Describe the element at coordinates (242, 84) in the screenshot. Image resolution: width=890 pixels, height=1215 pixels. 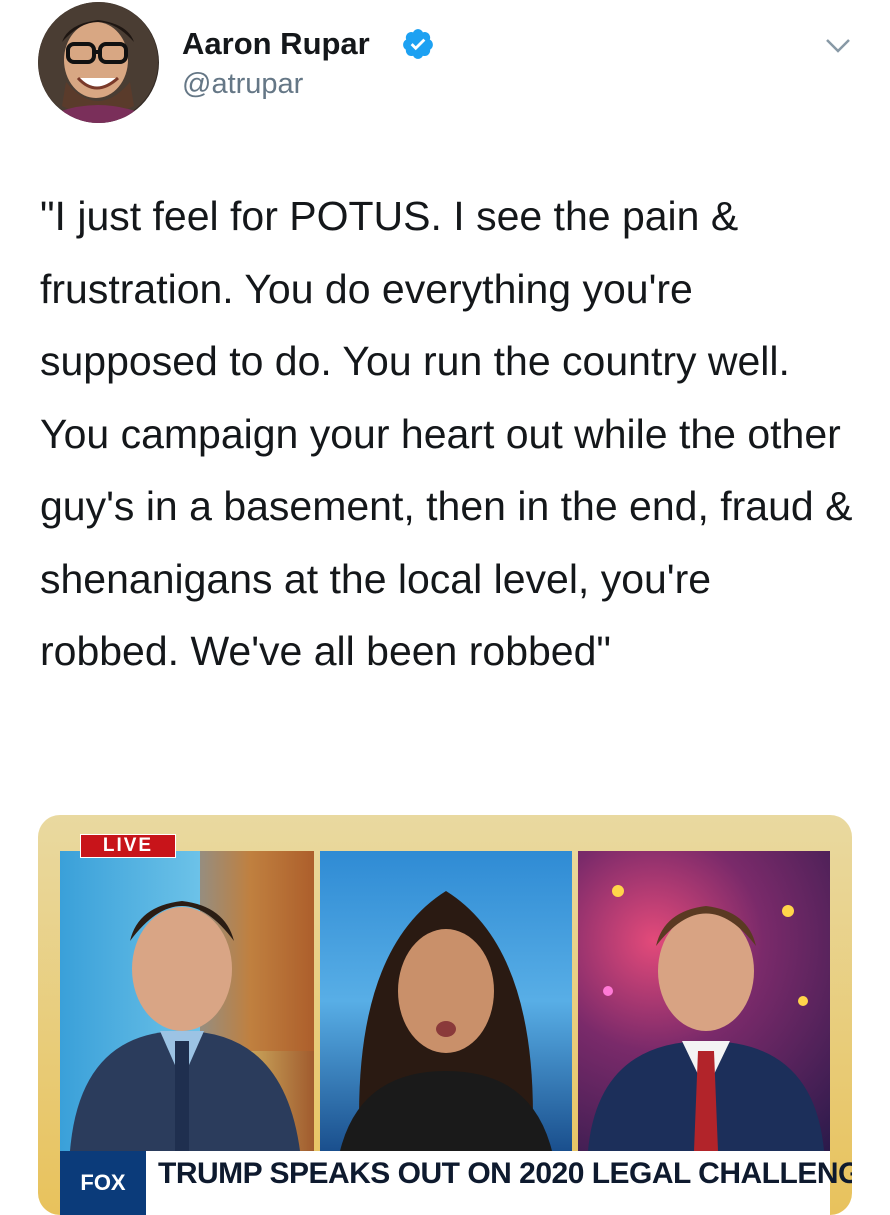
I see `author-handle: @atrupar` at that location.